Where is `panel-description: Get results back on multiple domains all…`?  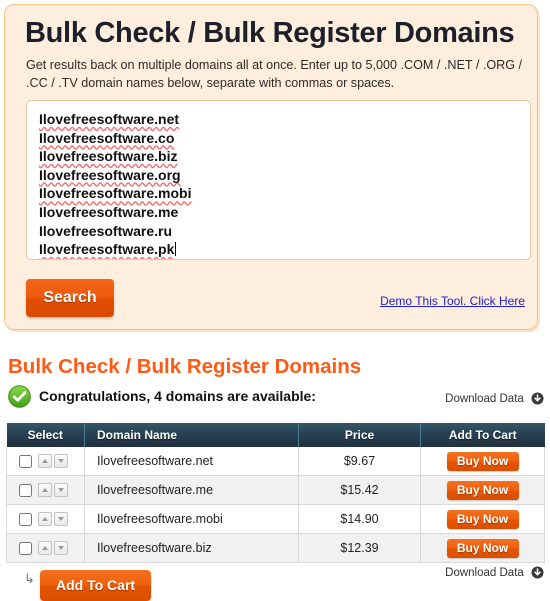 panel-description: Get results back on multiple domains all… is located at coordinates (274, 74).